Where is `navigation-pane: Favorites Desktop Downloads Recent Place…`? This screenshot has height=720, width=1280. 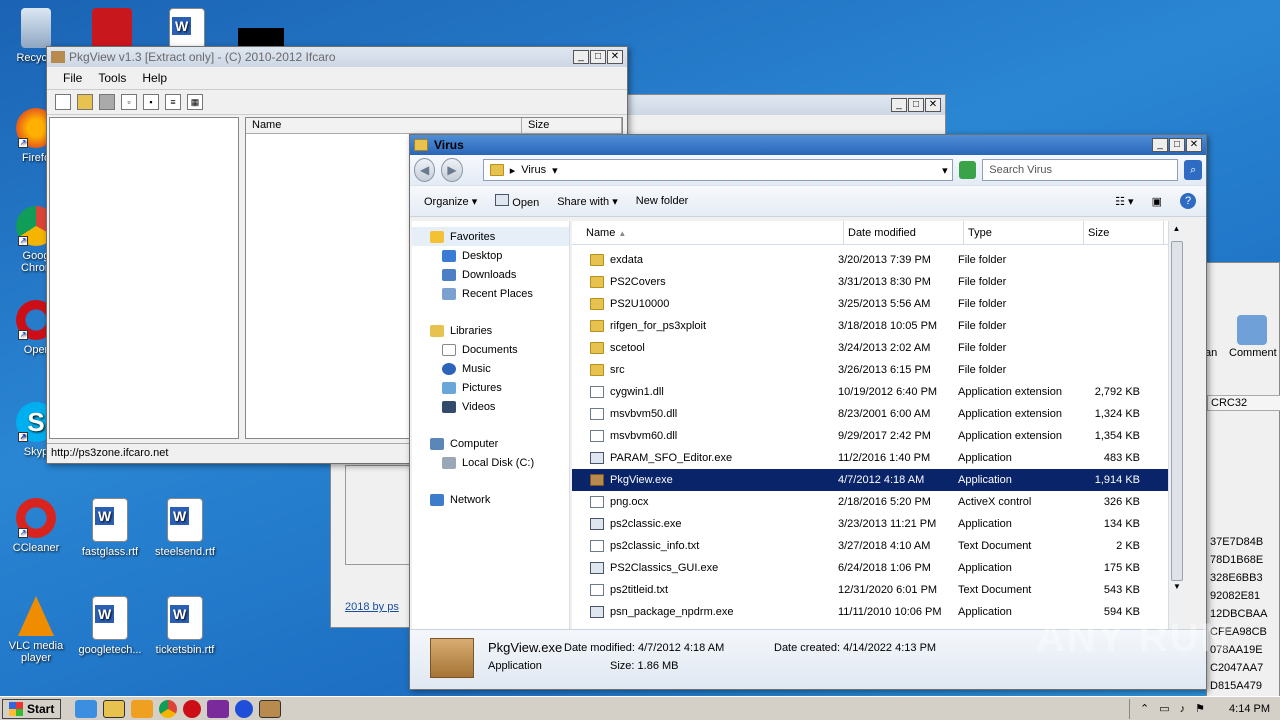
navigation-pane: Favorites Desktop Downloads Recent Place… is located at coordinates (491, 425).